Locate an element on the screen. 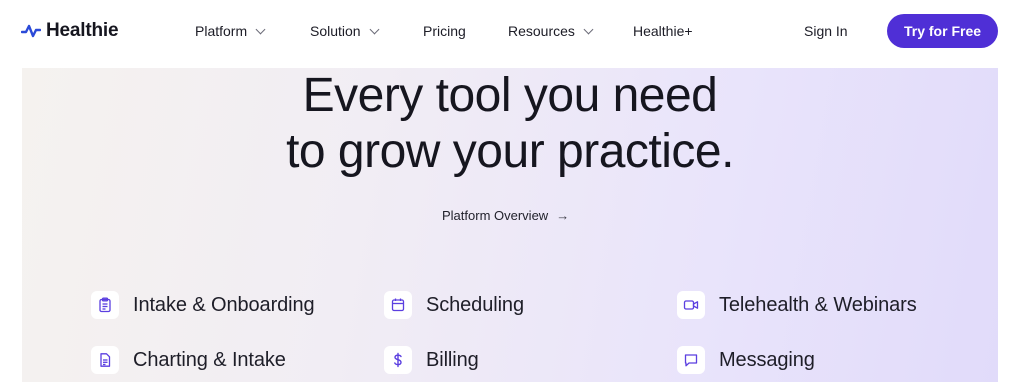 The height and width of the screenshot is (382, 1024). nav-pricing-label: Pricing is located at coordinates (444, 31).